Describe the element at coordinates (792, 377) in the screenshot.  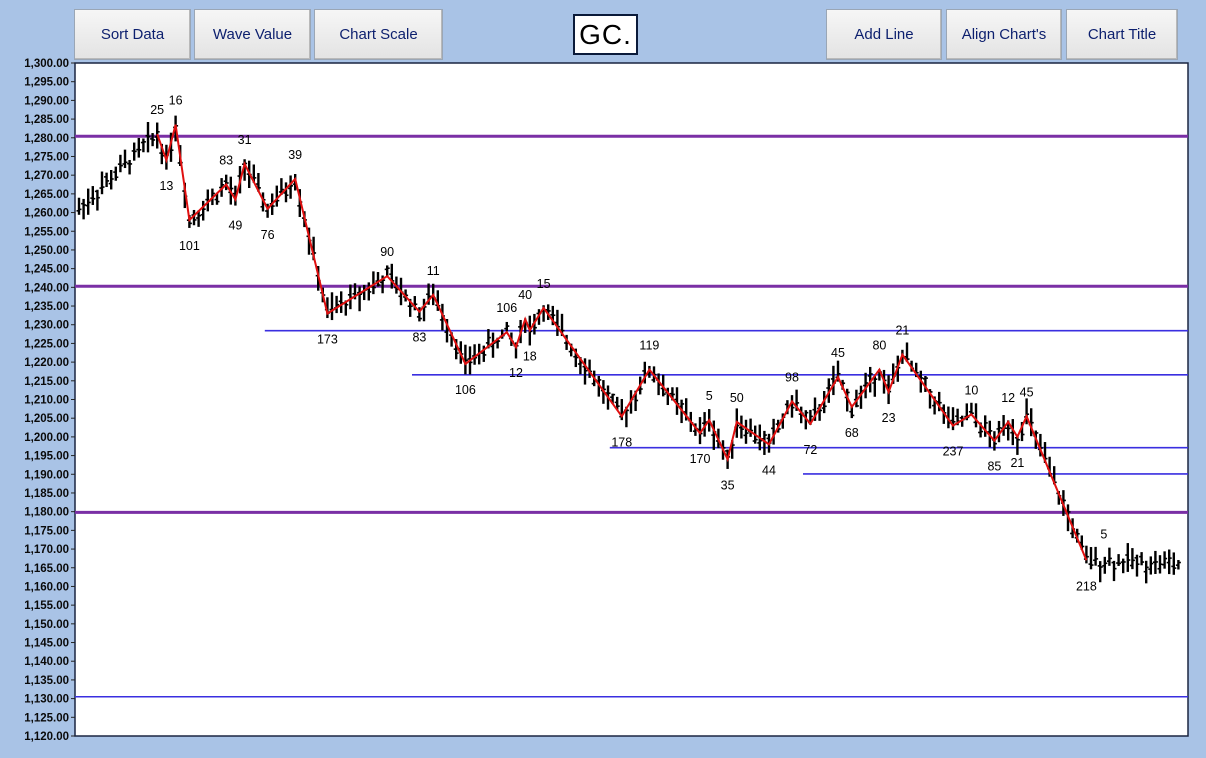
I see `wave-label: 98` at that location.